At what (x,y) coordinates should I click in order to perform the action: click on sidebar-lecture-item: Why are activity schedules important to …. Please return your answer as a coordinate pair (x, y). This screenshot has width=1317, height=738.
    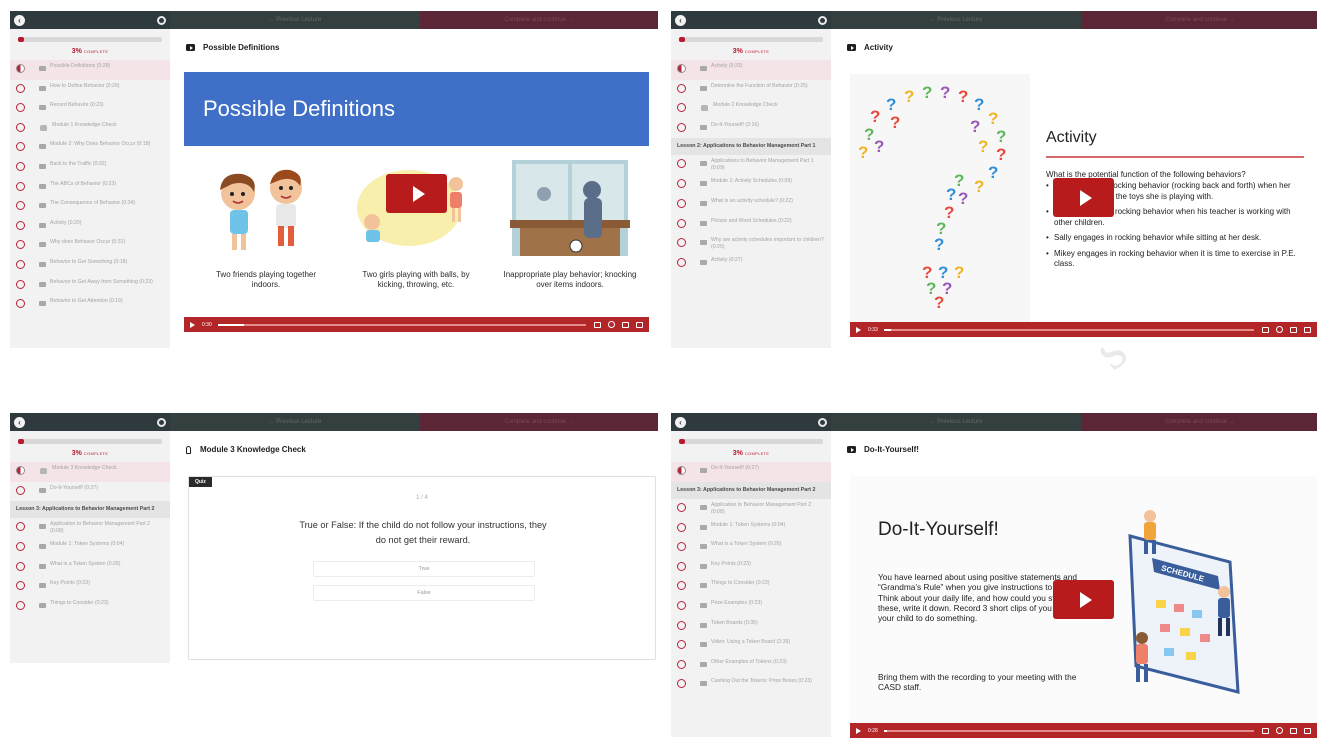
    Looking at the image, I should click on (751, 244).